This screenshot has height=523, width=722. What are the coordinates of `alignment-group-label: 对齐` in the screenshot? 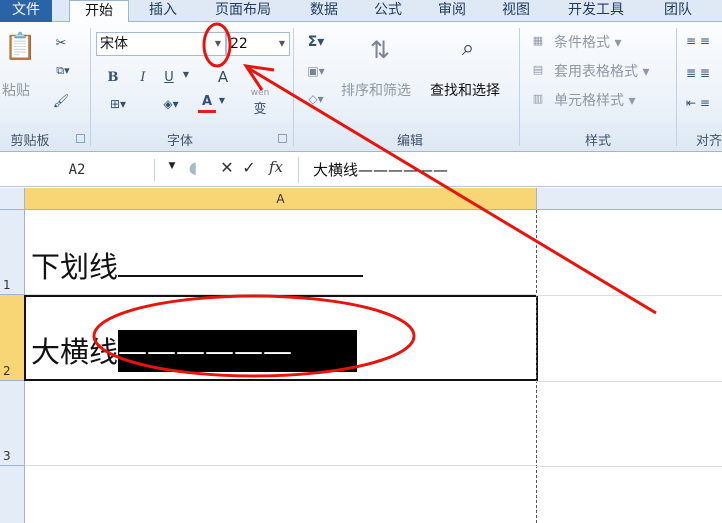 It's located at (709, 141).